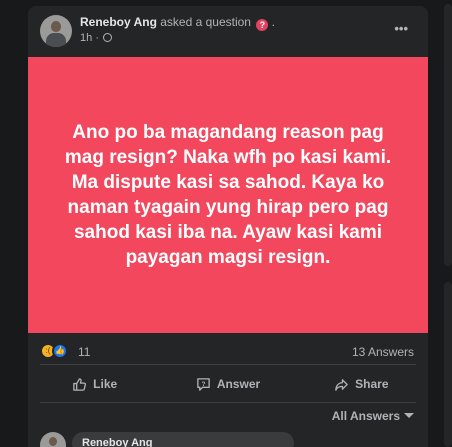 The image size is (452, 447). I want to click on like-button: Like, so click(94, 384).